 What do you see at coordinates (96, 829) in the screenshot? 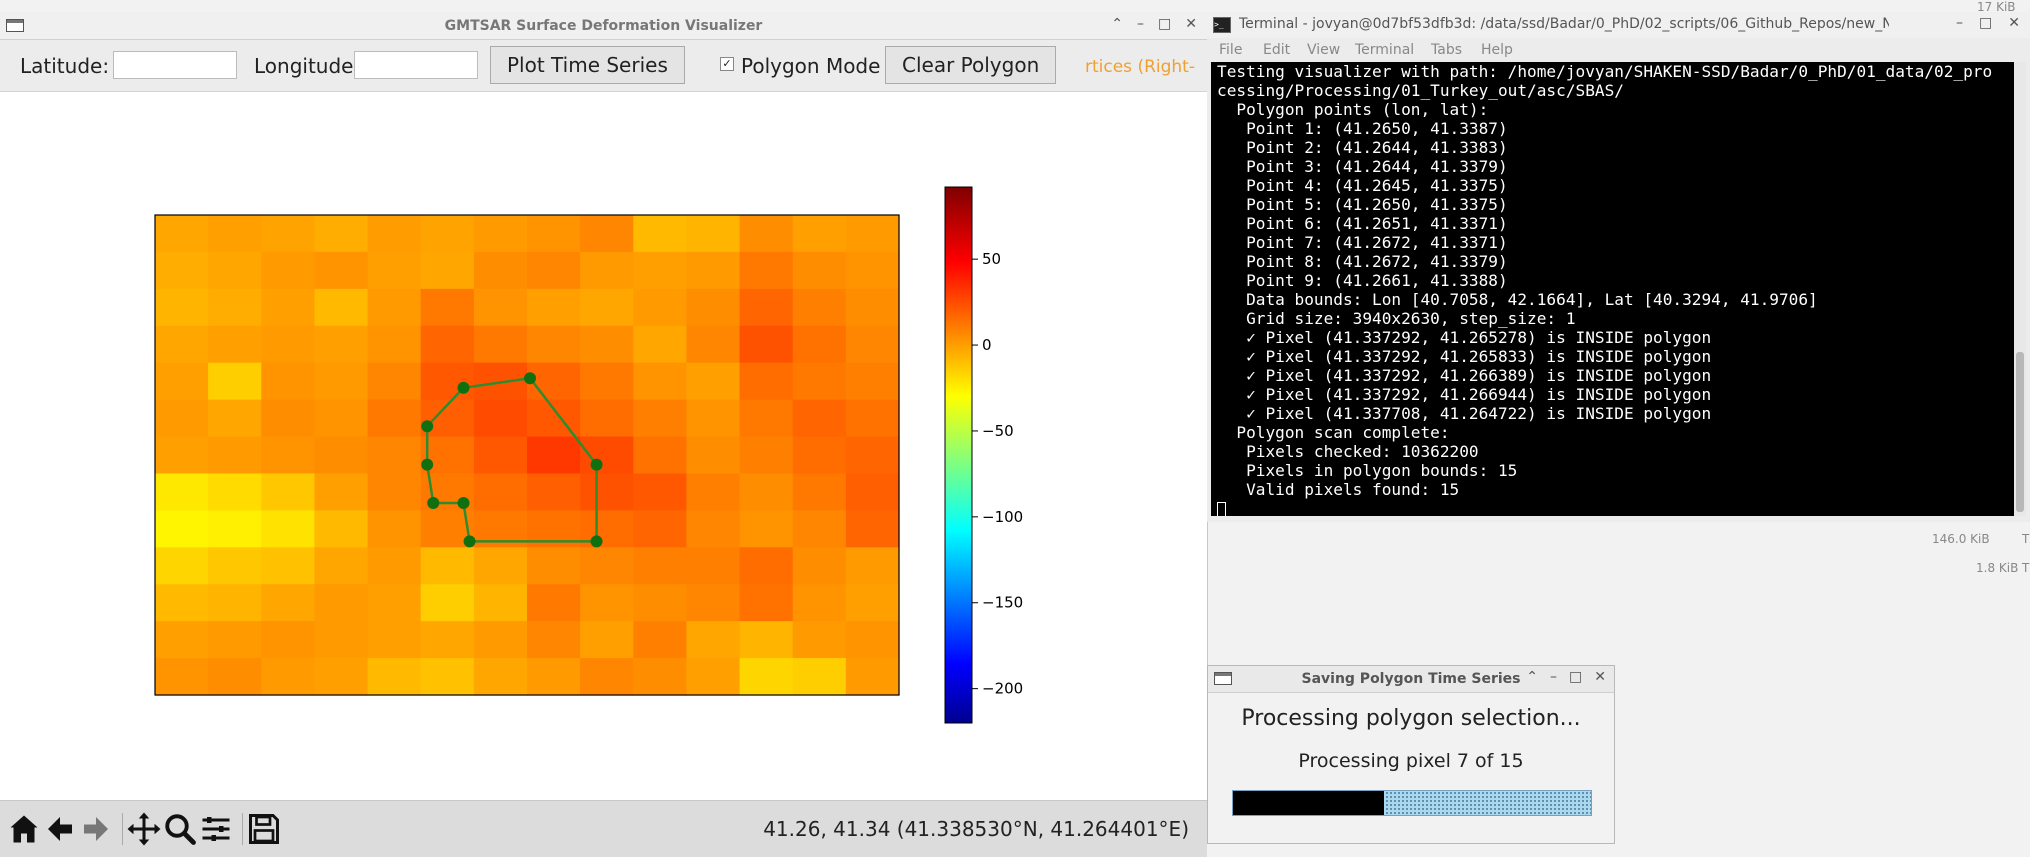
I see `forward-arrow-icon` at bounding box center [96, 829].